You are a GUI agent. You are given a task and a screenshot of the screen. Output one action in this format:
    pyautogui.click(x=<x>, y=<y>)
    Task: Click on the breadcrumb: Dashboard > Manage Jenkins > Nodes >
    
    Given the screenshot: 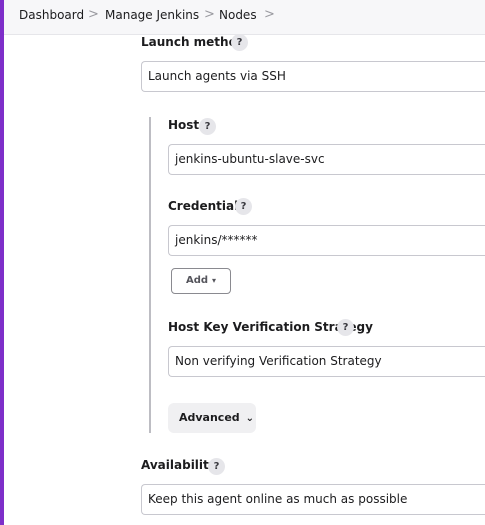 What is the action you would take?
    pyautogui.click(x=244, y=17)
    